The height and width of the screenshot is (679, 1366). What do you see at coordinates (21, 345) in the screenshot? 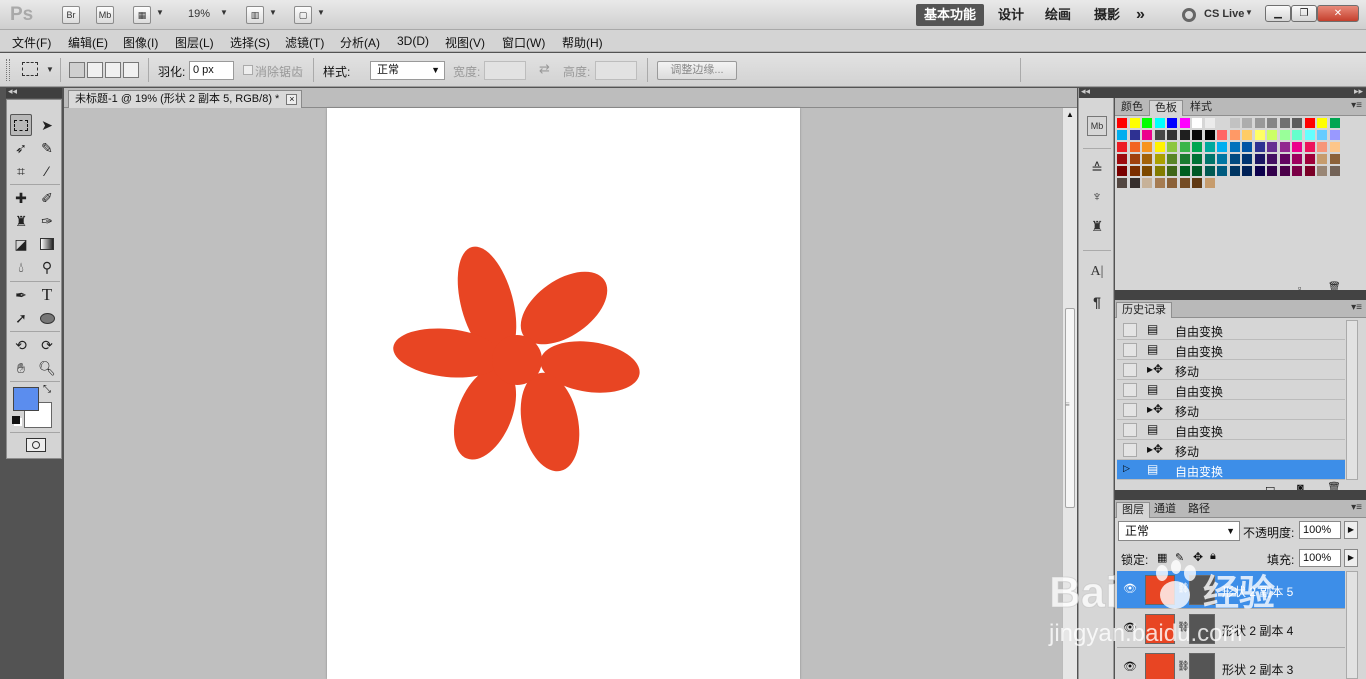
I see `3d-rotate-tool-icon: ⟲` at bounding box center [21, 345].